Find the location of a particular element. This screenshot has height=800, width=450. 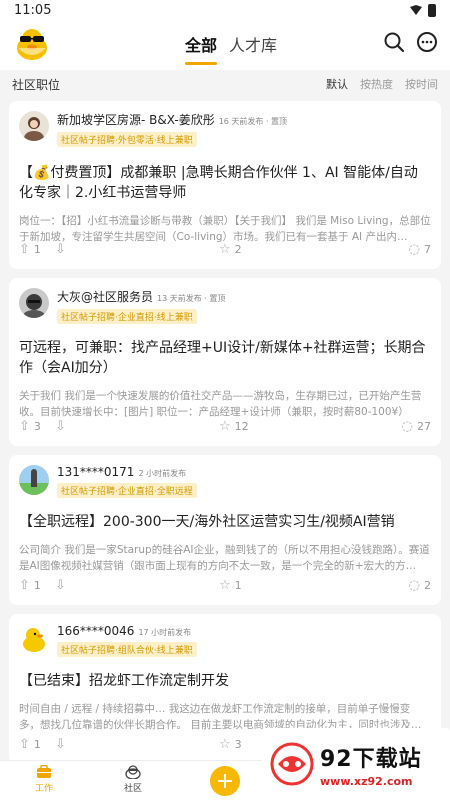

sort-options: 默认 按热度 按时间 is located at coordinates (382, 84).